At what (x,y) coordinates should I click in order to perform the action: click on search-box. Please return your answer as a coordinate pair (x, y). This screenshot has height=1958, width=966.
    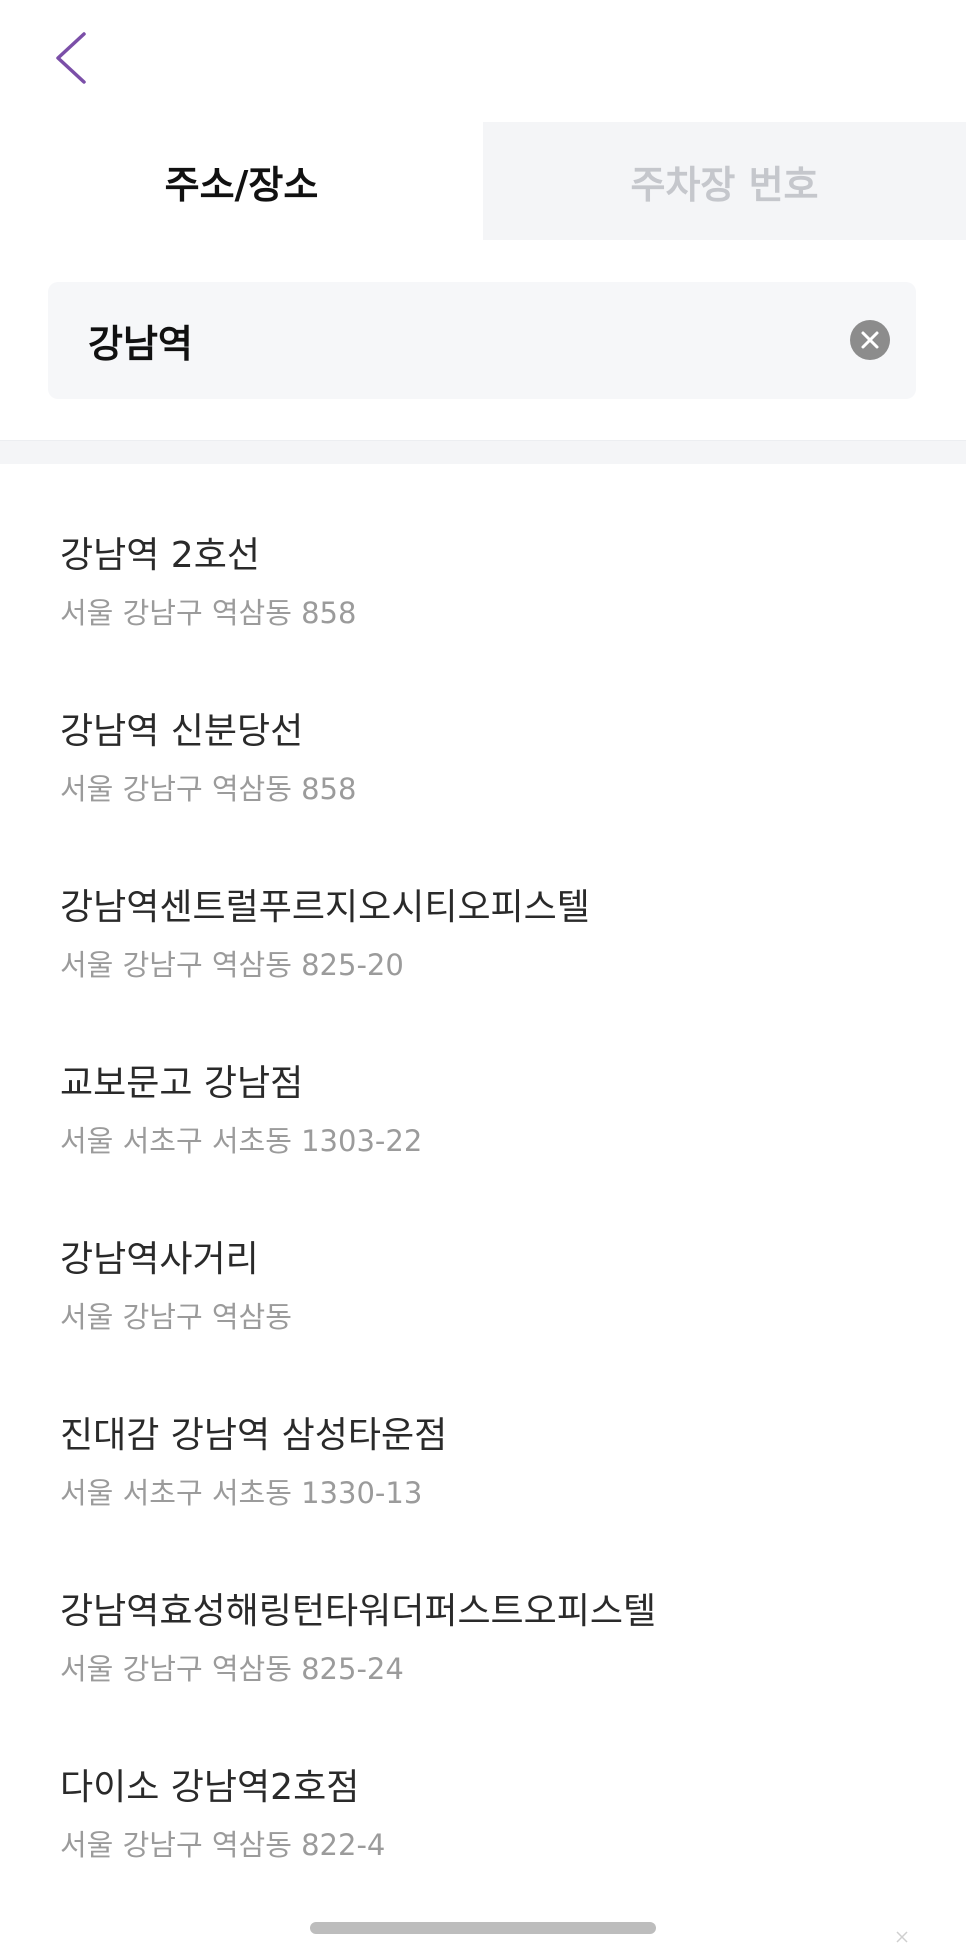
    Looking at the image, I should click on (482, 340).